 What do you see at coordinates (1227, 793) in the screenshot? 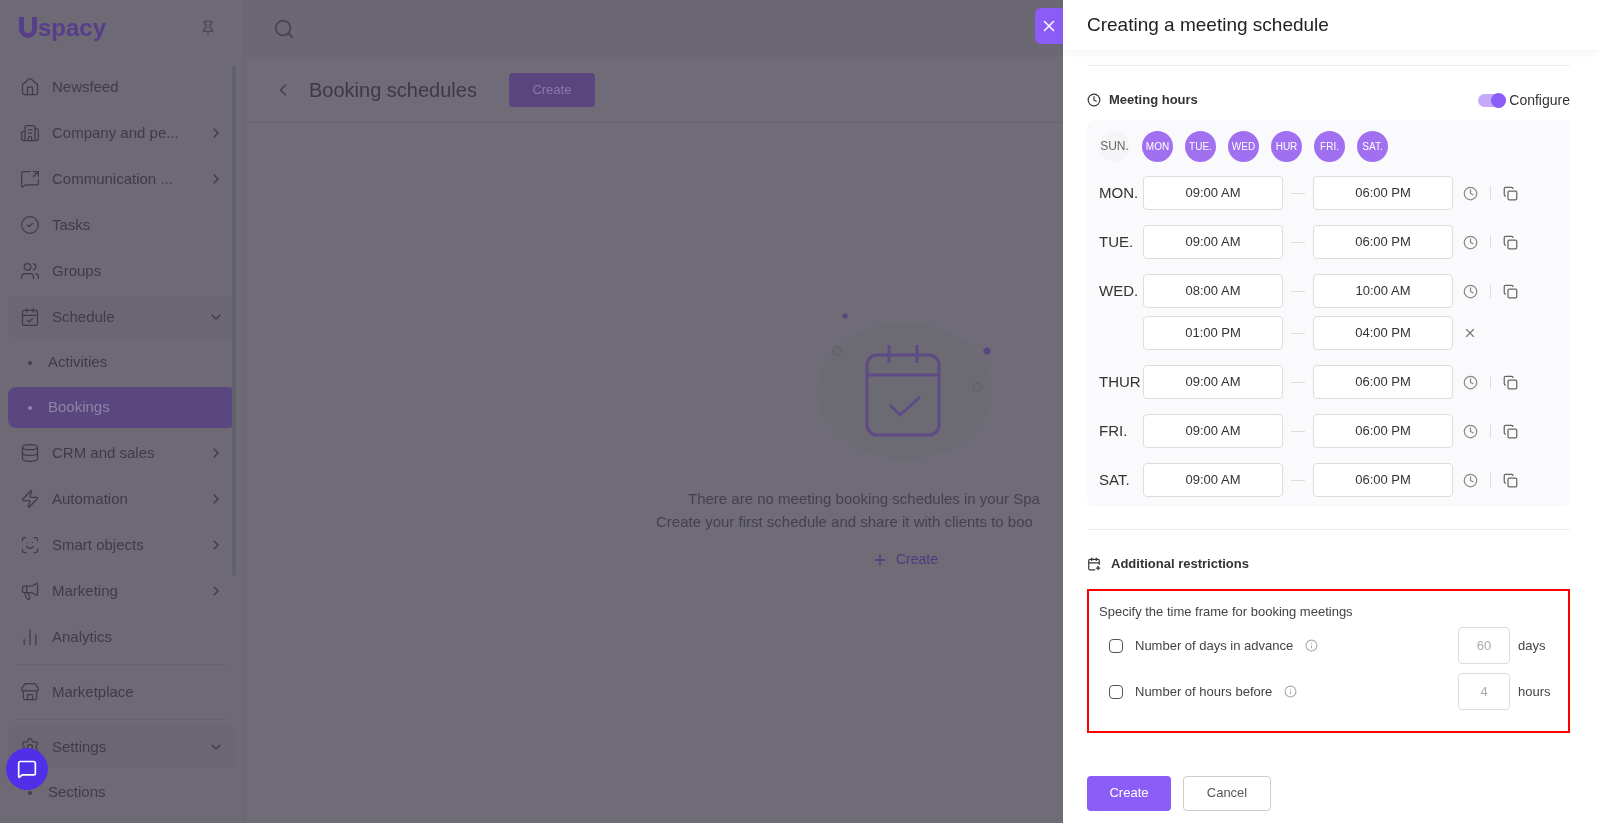
I see `cancel-button: Cancel` at bounding box center [1227, 793].